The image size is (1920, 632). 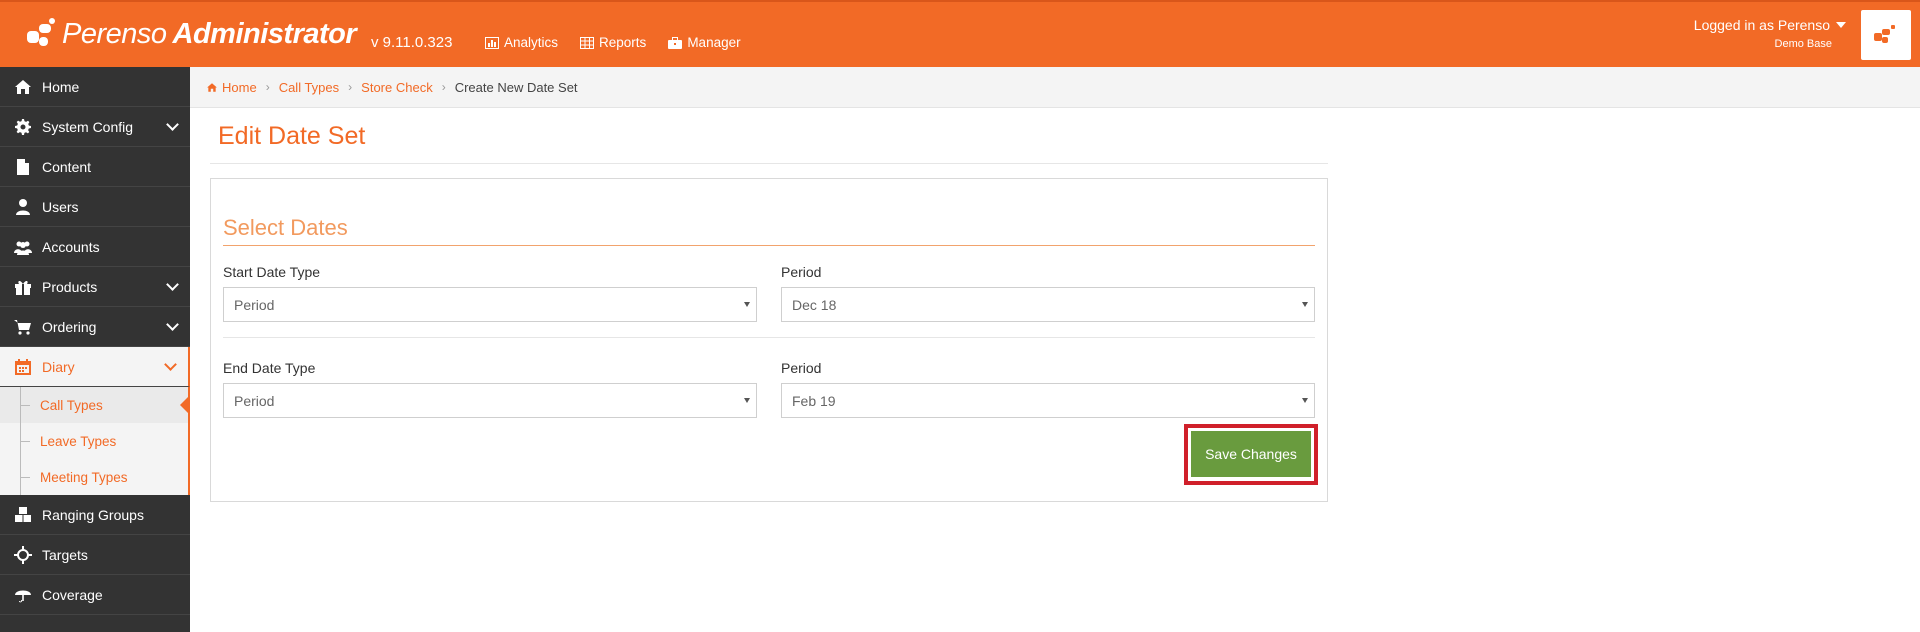 I want to click on manager-link: Manager, so click(x=704, y=42).